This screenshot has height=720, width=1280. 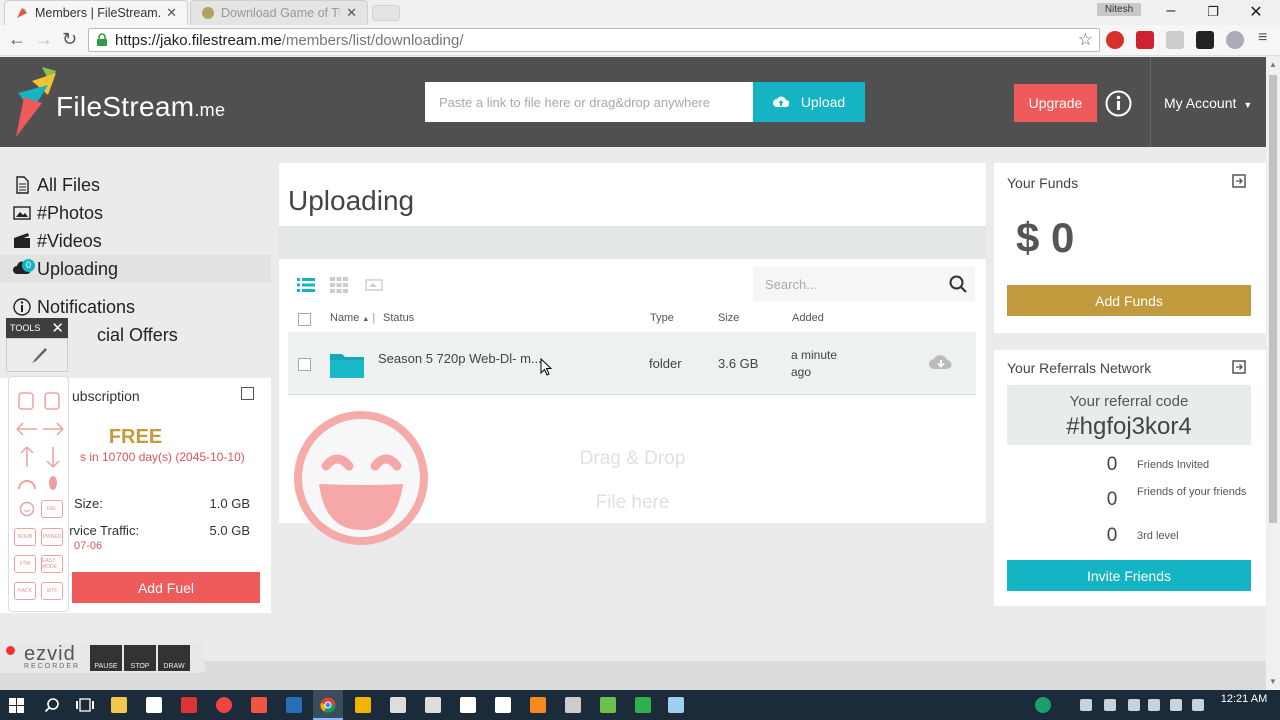 What do you see at coordinates (374, 285) in the screenshot?
I see `gallery-view-icon` at bounding box center [374, 285].